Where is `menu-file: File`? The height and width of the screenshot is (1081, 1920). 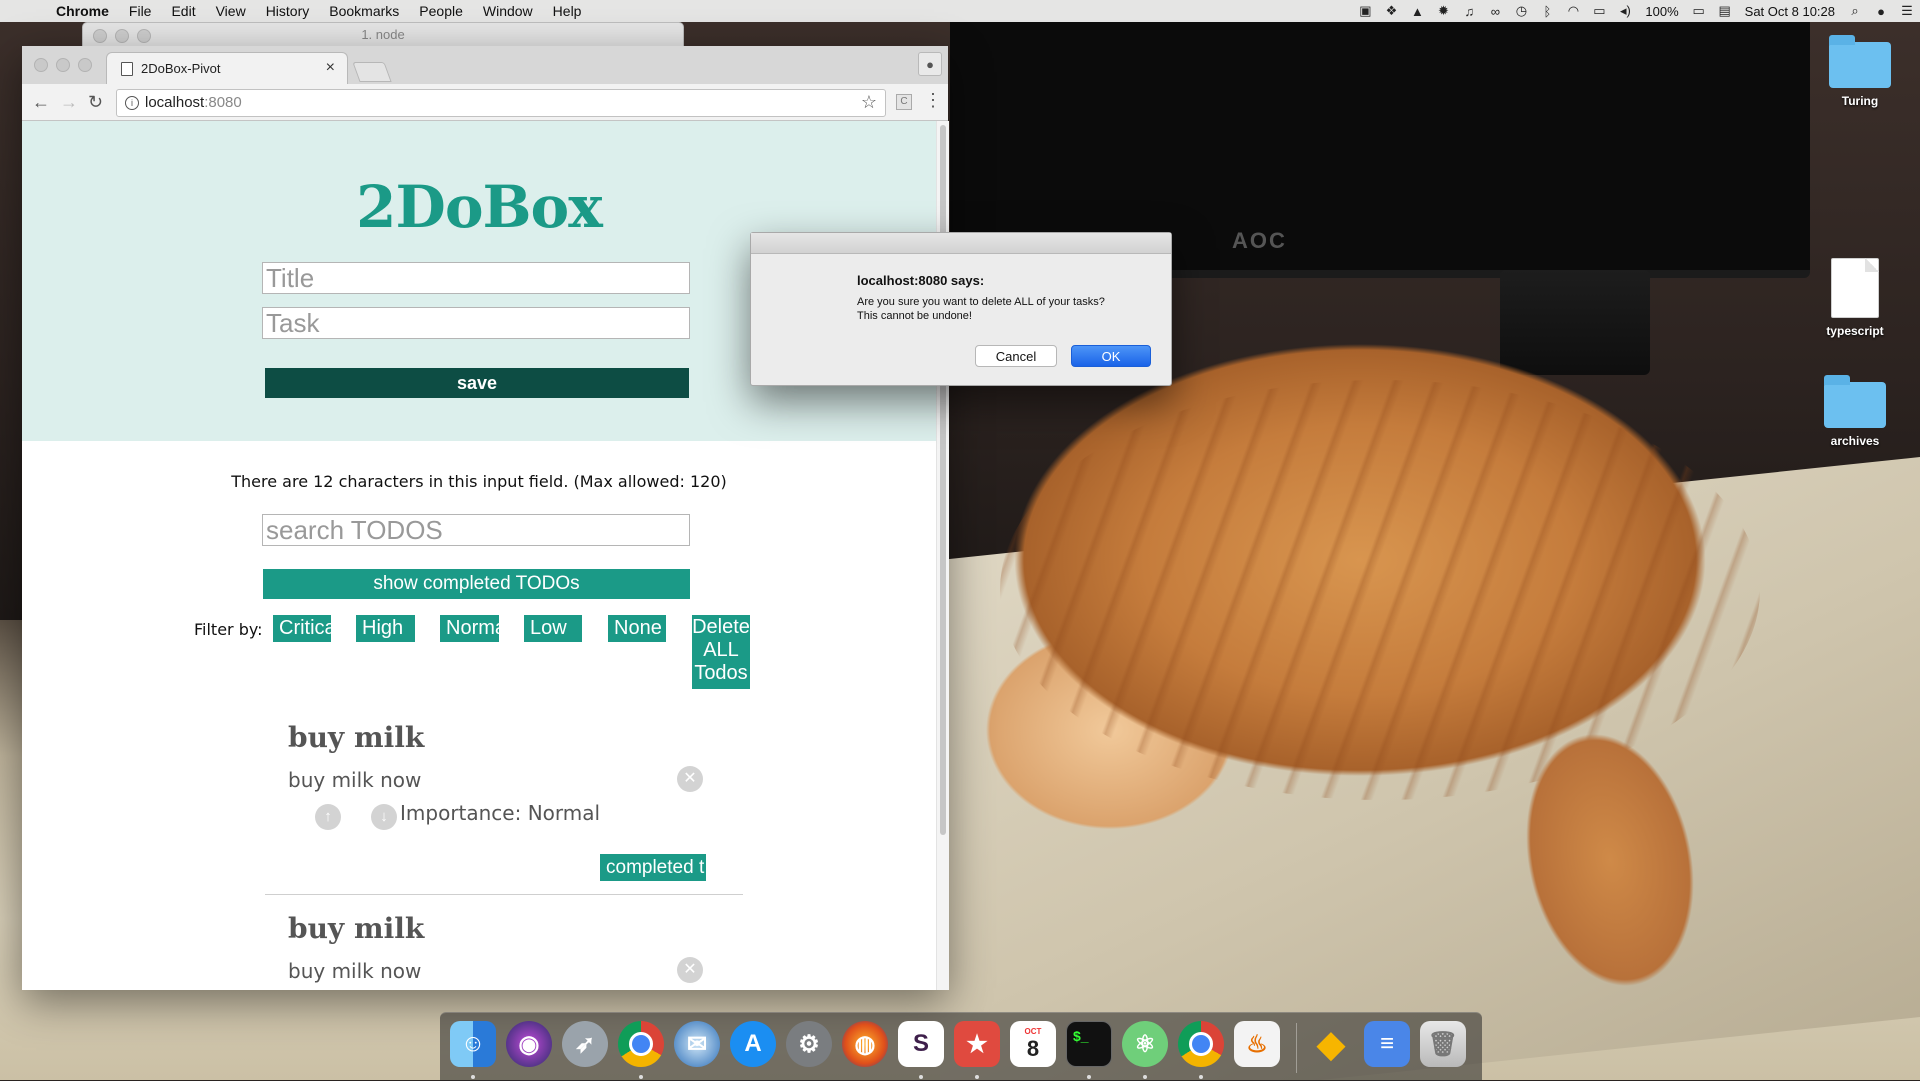 menu-file: File is located at coordinates (140, 11).